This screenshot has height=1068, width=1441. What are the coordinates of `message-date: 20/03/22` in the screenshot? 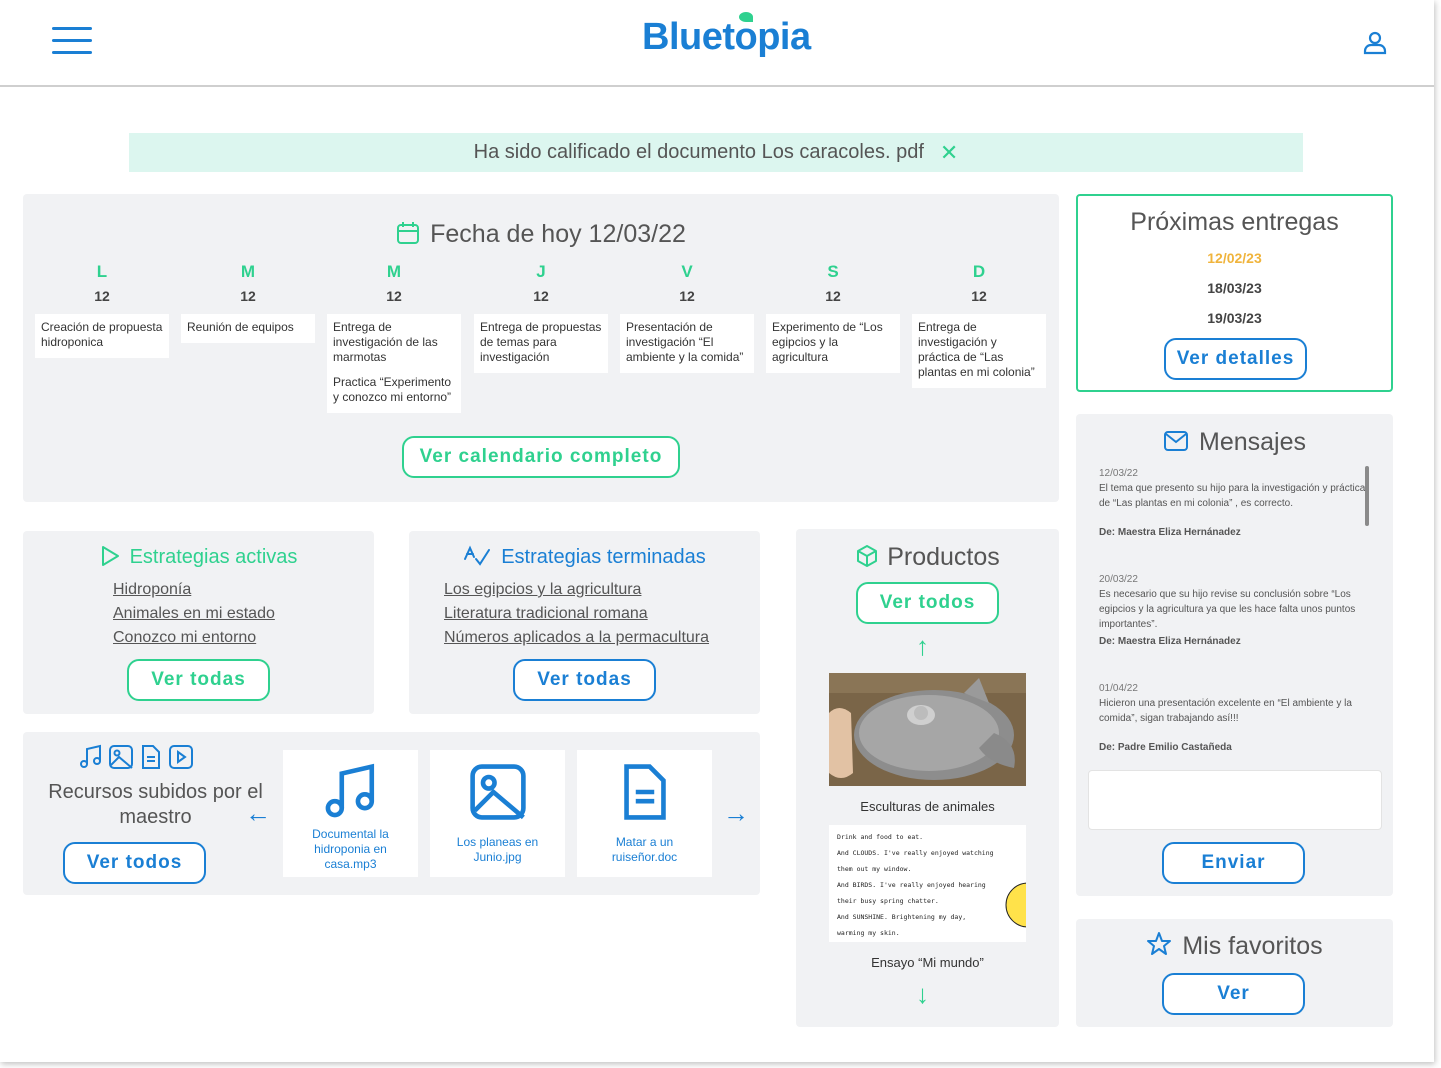 It's located at (1118, 579).